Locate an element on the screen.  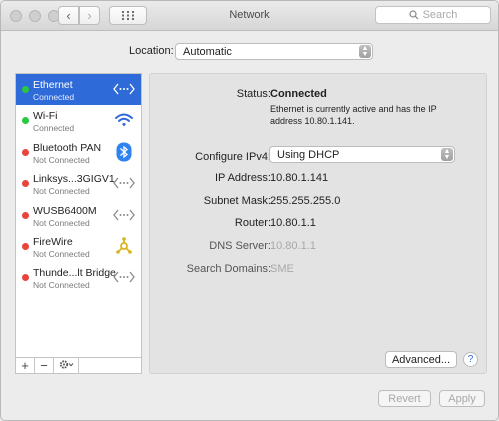
ip-address-value: 10.80.1.141 is located at coordinates (299, 178).